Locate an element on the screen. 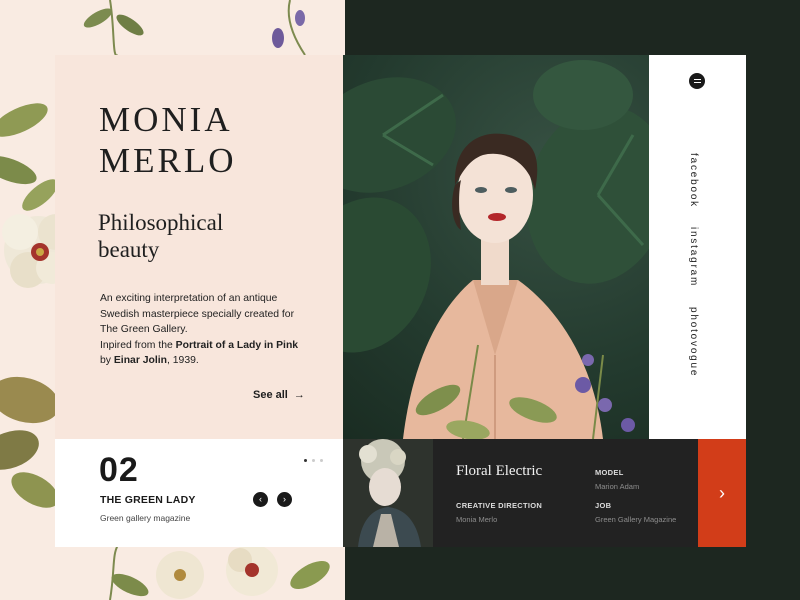  social-link-photovogue: photovogue is located at coordinates (693, 342).